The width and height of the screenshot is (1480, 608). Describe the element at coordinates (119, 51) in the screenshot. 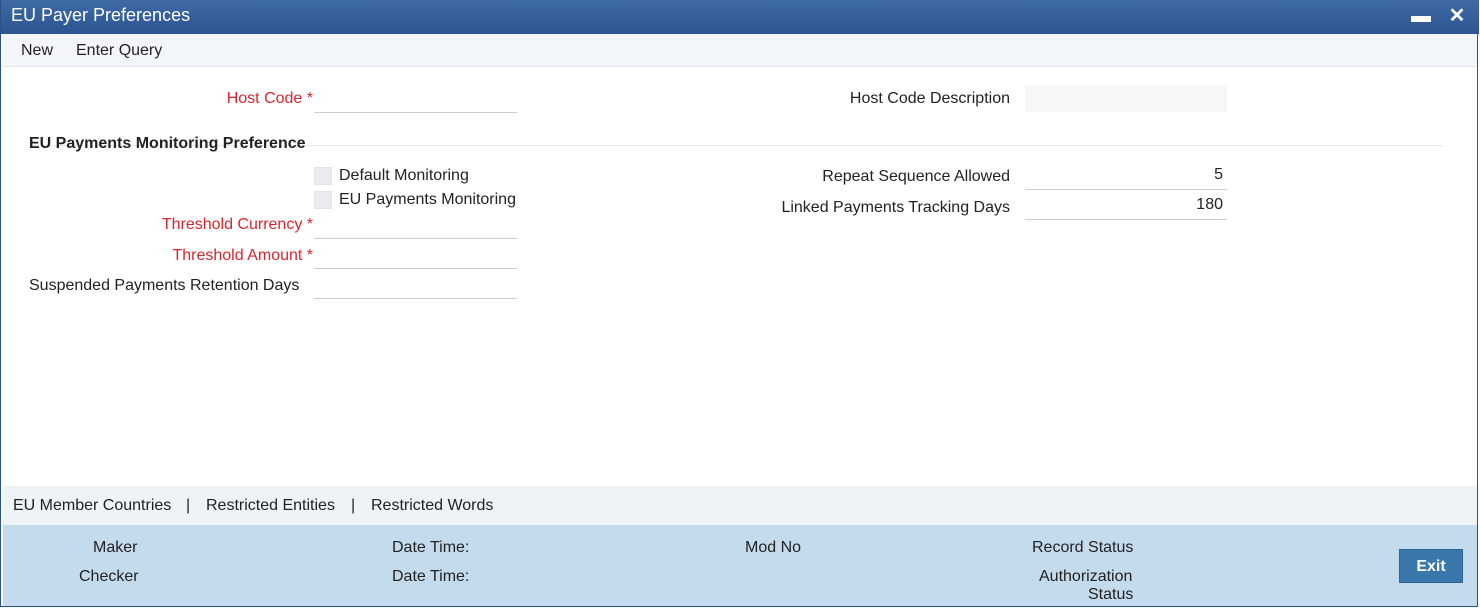

I see `enter-query-button: Enter Query` at that location.